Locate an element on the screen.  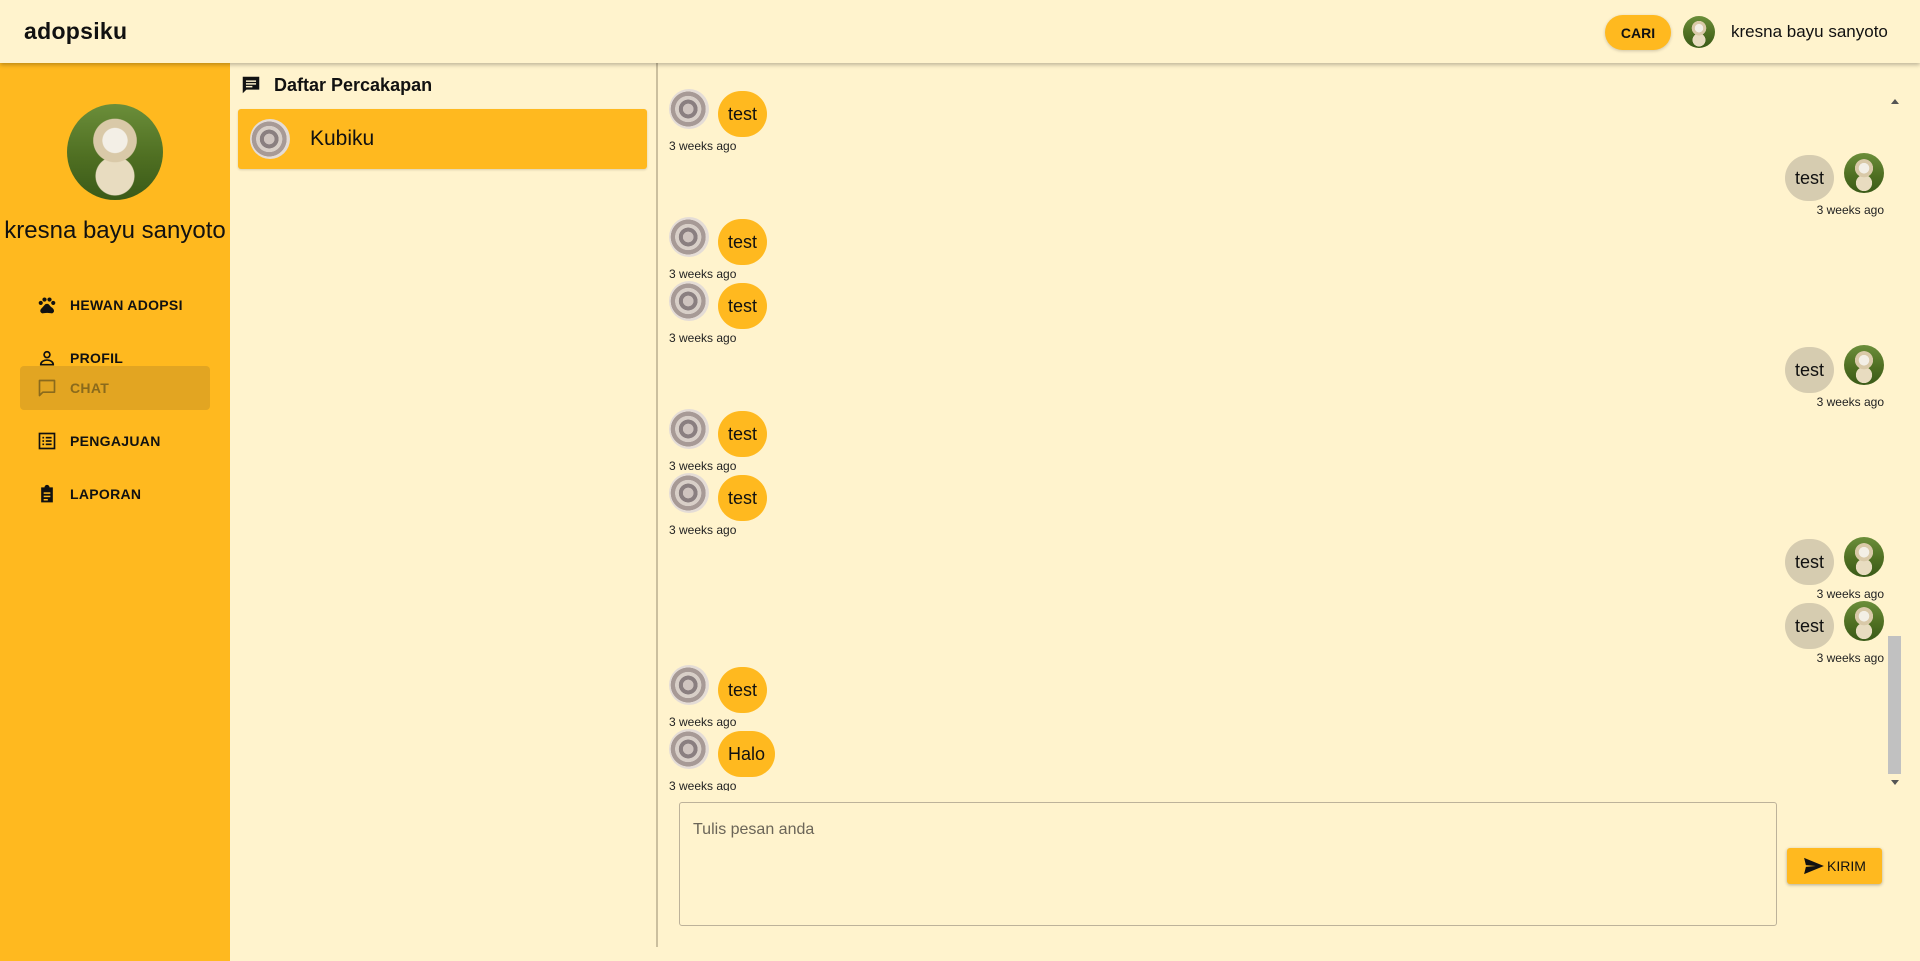
send-button-label: KIRIM is located at coordinates (1846, 866).